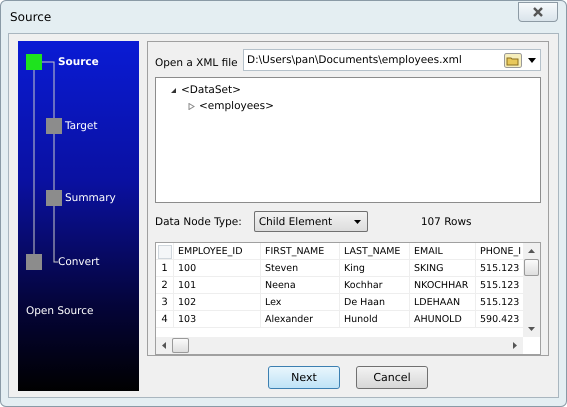  I want to click on scroll-up-icon, so click(531, 251).